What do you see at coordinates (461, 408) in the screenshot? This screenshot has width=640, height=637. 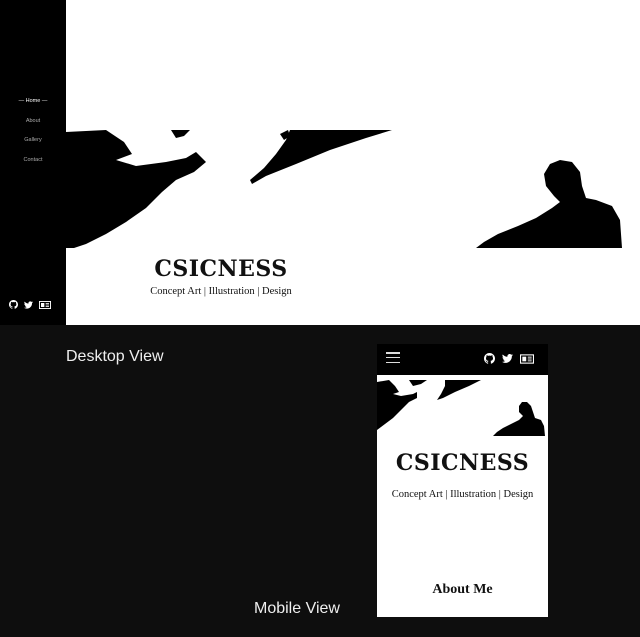 I see `mobile-hero-artwork` at bounding box center [461, 408].